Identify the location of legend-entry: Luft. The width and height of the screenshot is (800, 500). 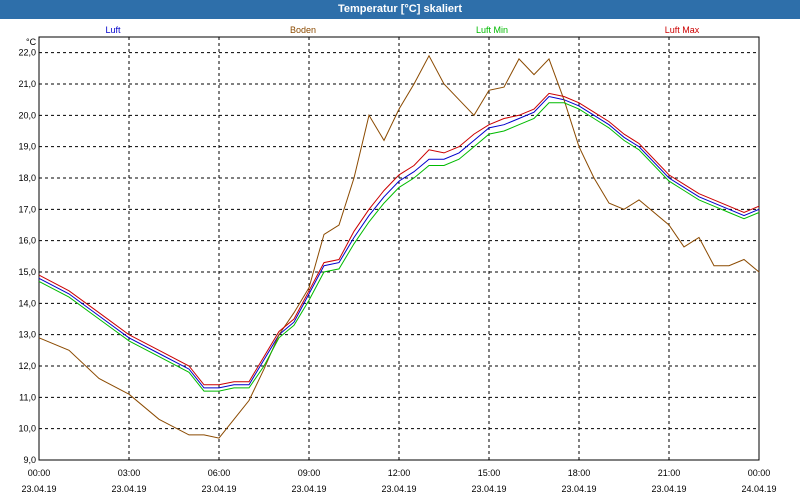
(113, 30).